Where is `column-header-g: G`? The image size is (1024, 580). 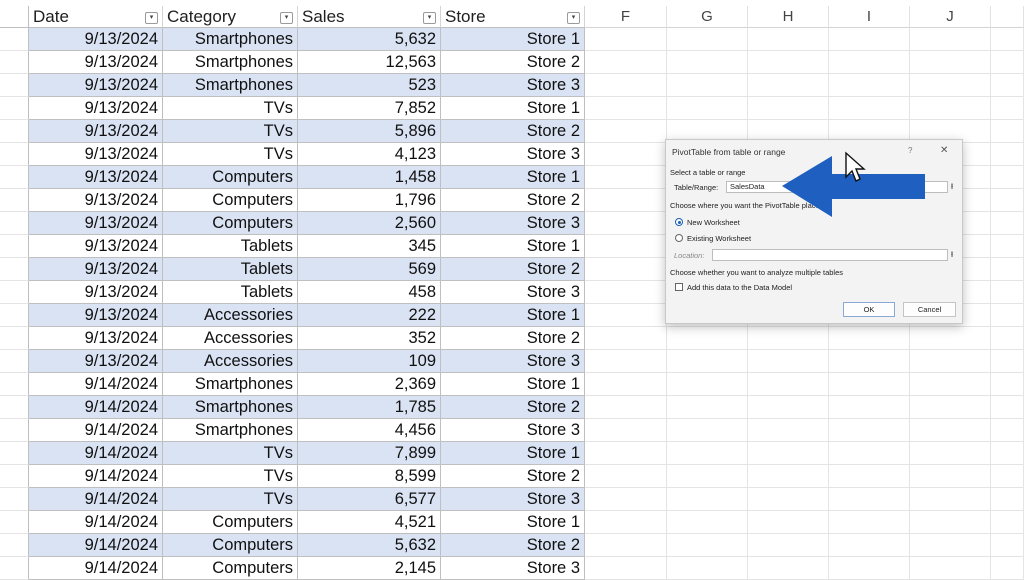 column-header-g: G is located at coordinates (707, 17).